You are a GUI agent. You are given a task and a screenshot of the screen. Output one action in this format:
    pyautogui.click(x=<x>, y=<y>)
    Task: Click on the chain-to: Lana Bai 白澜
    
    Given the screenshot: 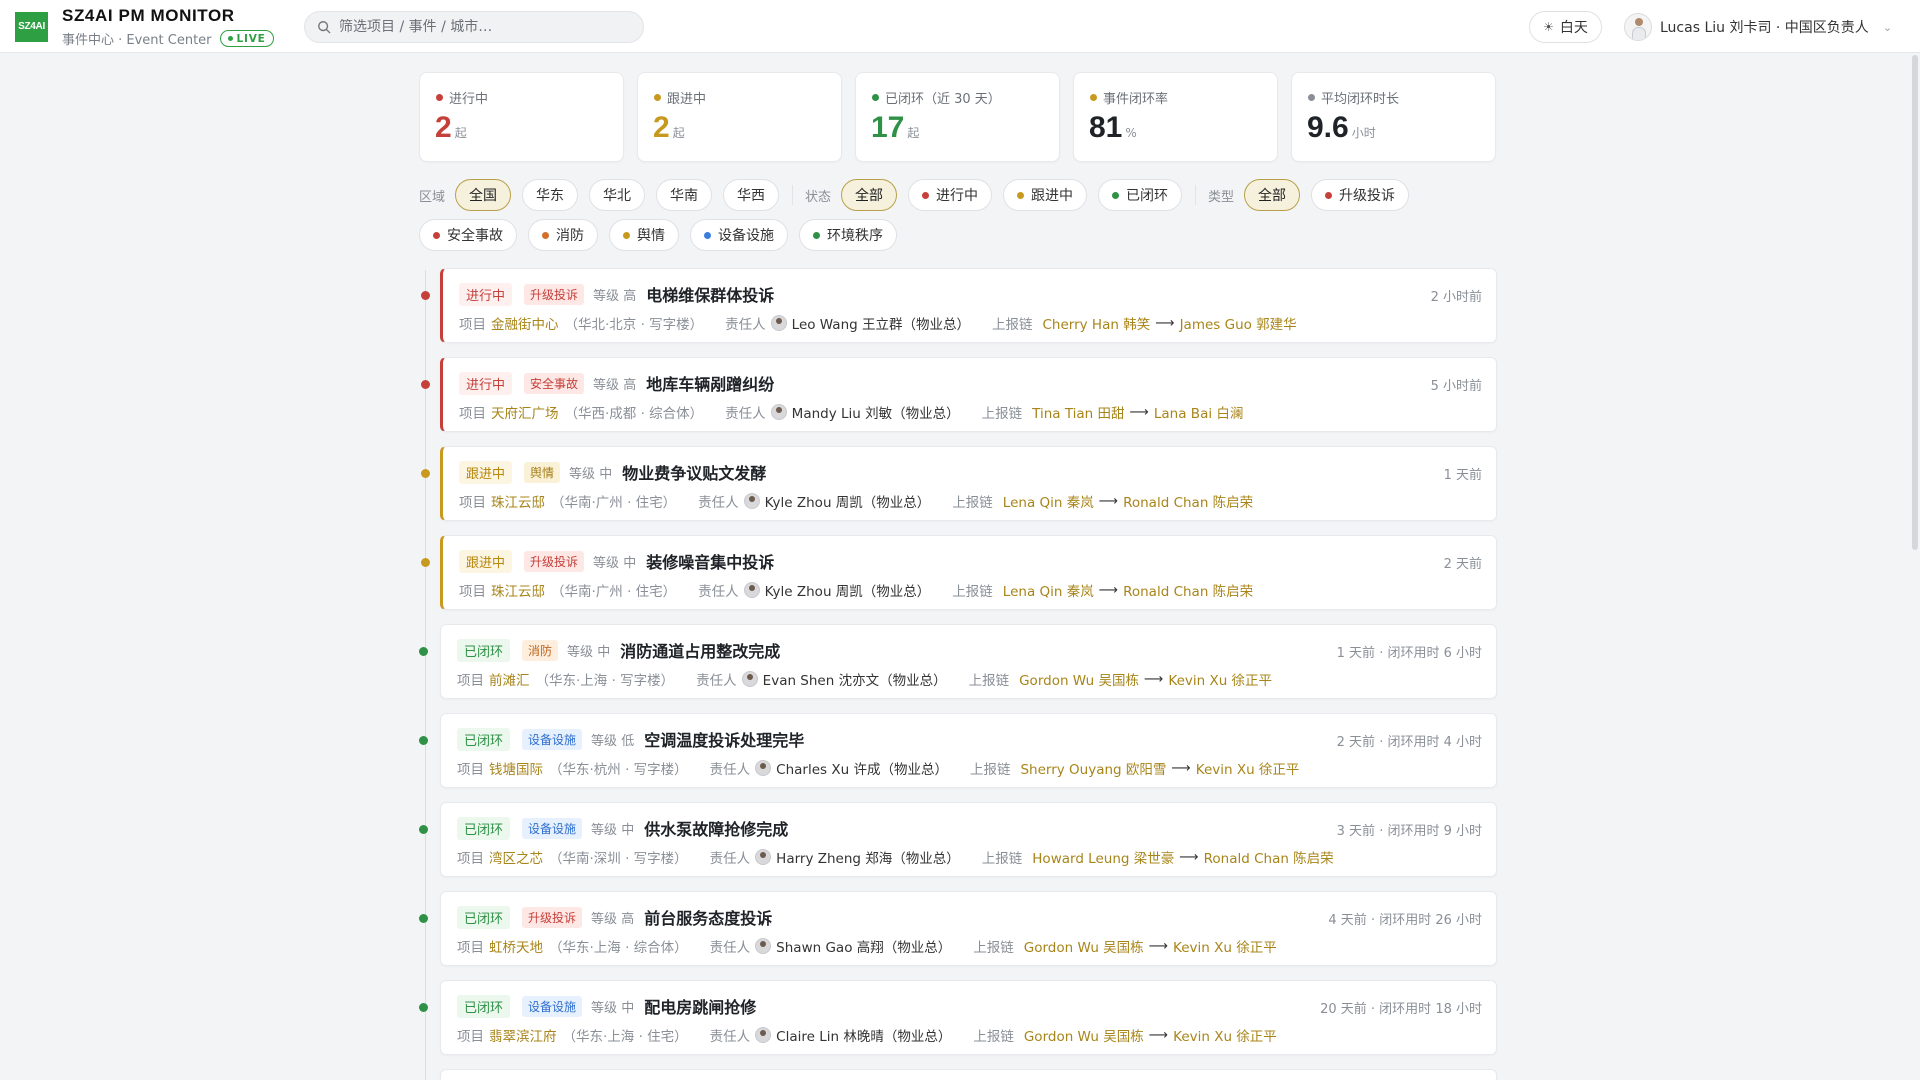 What is the action you would take?
    pyautogui.click(x=1199, y=412)
    